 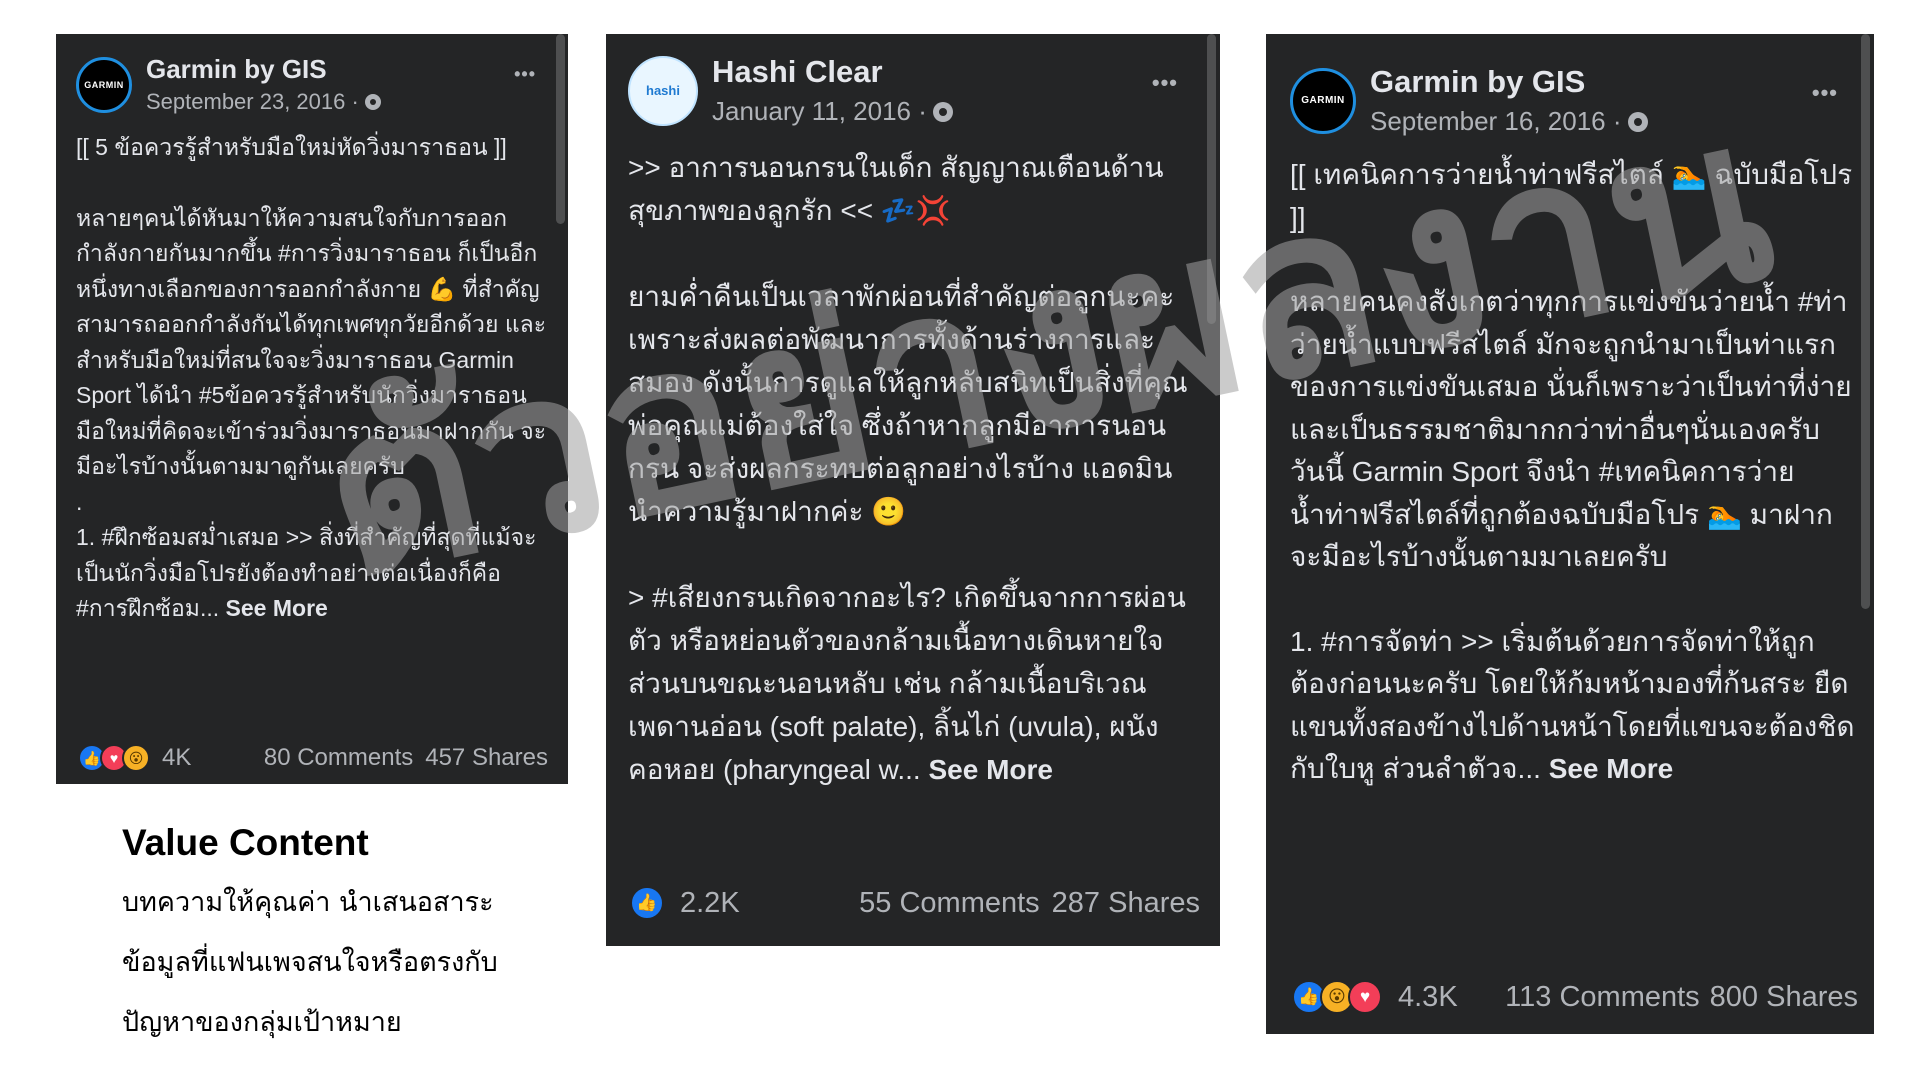 I want to click on reactions: 👍 2.2K, so click(x=685, y=903).